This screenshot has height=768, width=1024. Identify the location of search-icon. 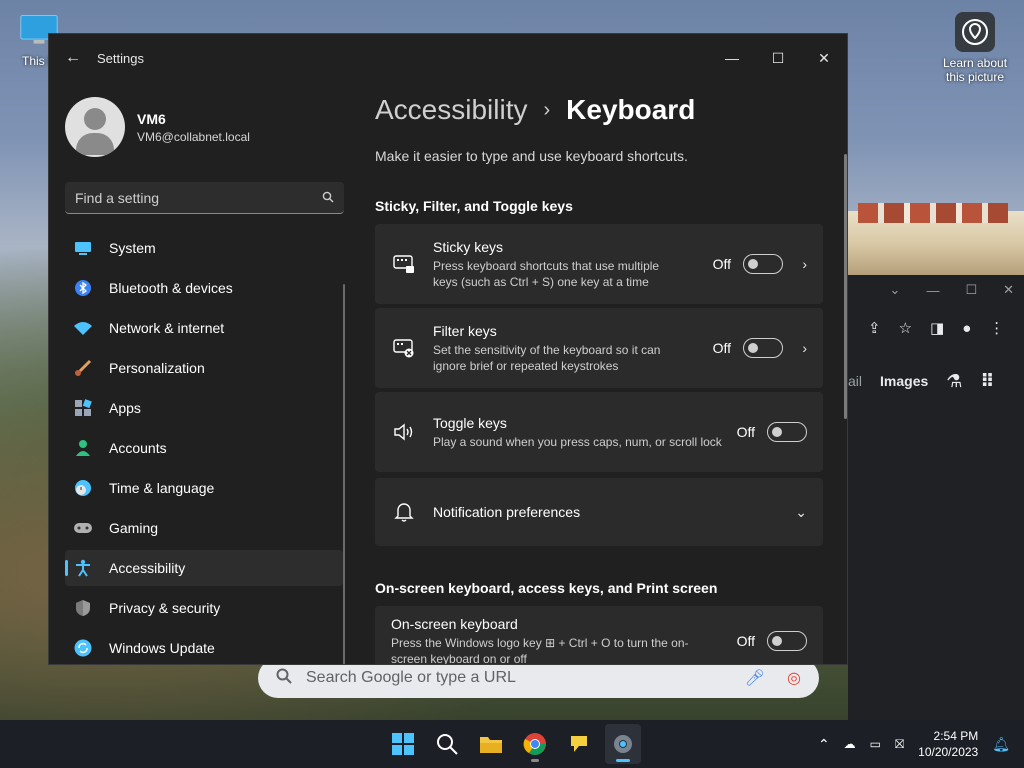
(447, 744).